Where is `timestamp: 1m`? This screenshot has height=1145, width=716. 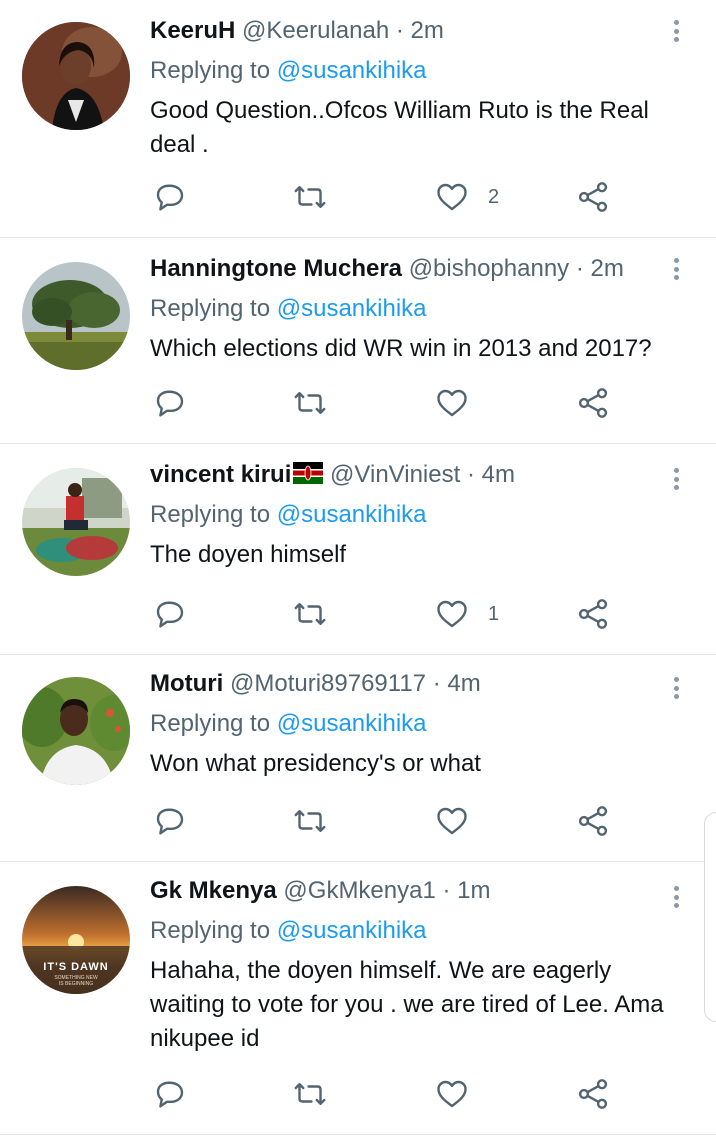
timestamp: 1m is located at coordinates (473, 890).